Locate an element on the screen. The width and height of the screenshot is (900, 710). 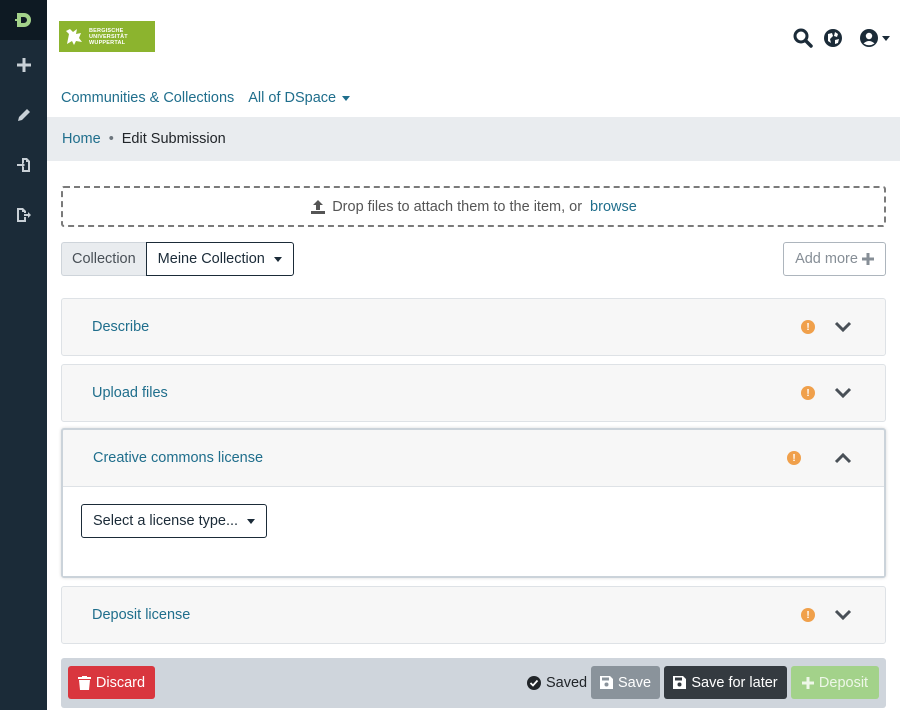
section-cc-header: Creative commons license ! is located at coordinates (473, 458).